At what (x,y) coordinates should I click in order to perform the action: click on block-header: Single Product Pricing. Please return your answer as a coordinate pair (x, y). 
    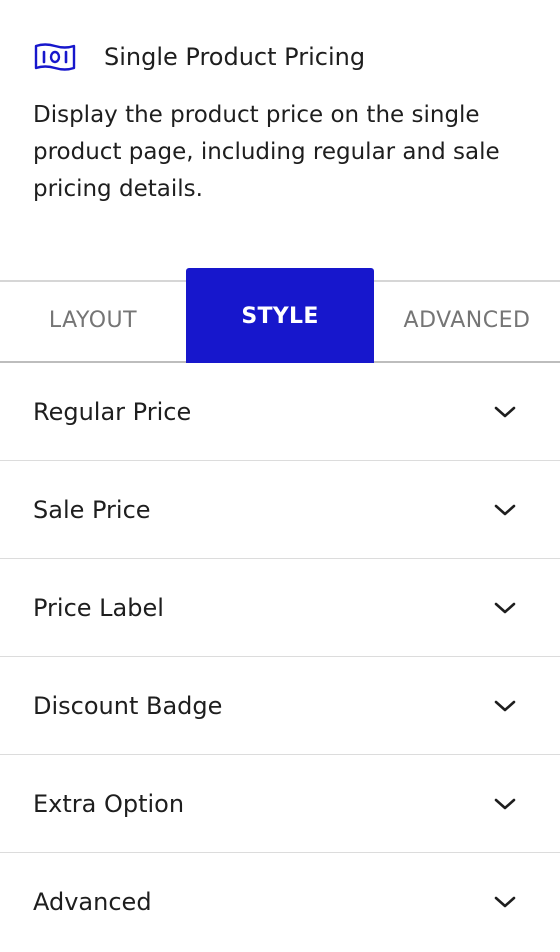
    Looking at the image, I should click on (199, 57).